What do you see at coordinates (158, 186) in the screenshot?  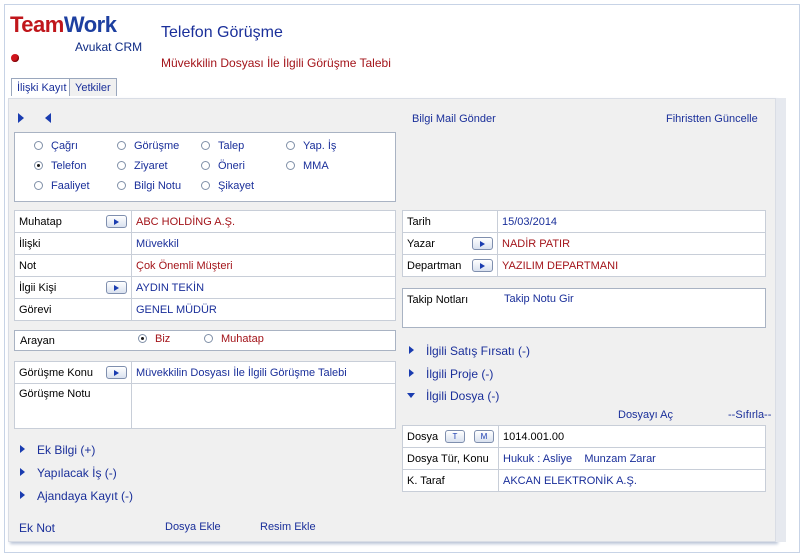 I see `label-bilgi-notu: Bilgi Notu` at bounding box center [158, 186].